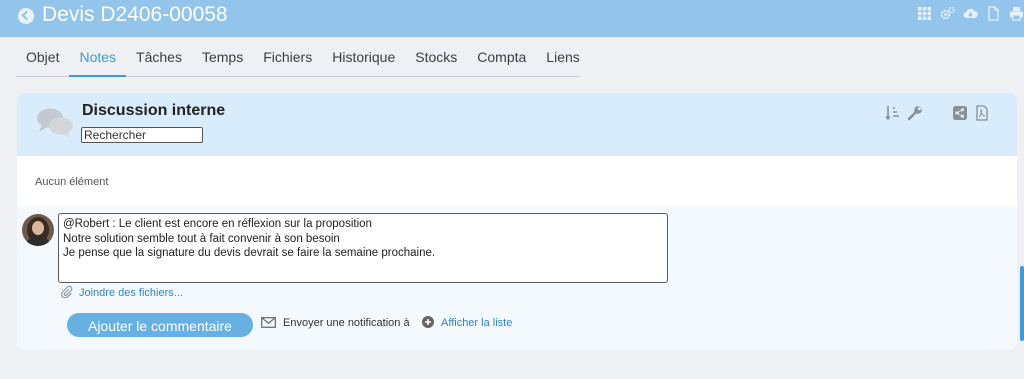 This screenshot has height=379, width=1024. What do you see at coordinates (135, 14) in the screenshot?
I see `page-title: Devis D2406-00058` at bounding box center [135, 14].